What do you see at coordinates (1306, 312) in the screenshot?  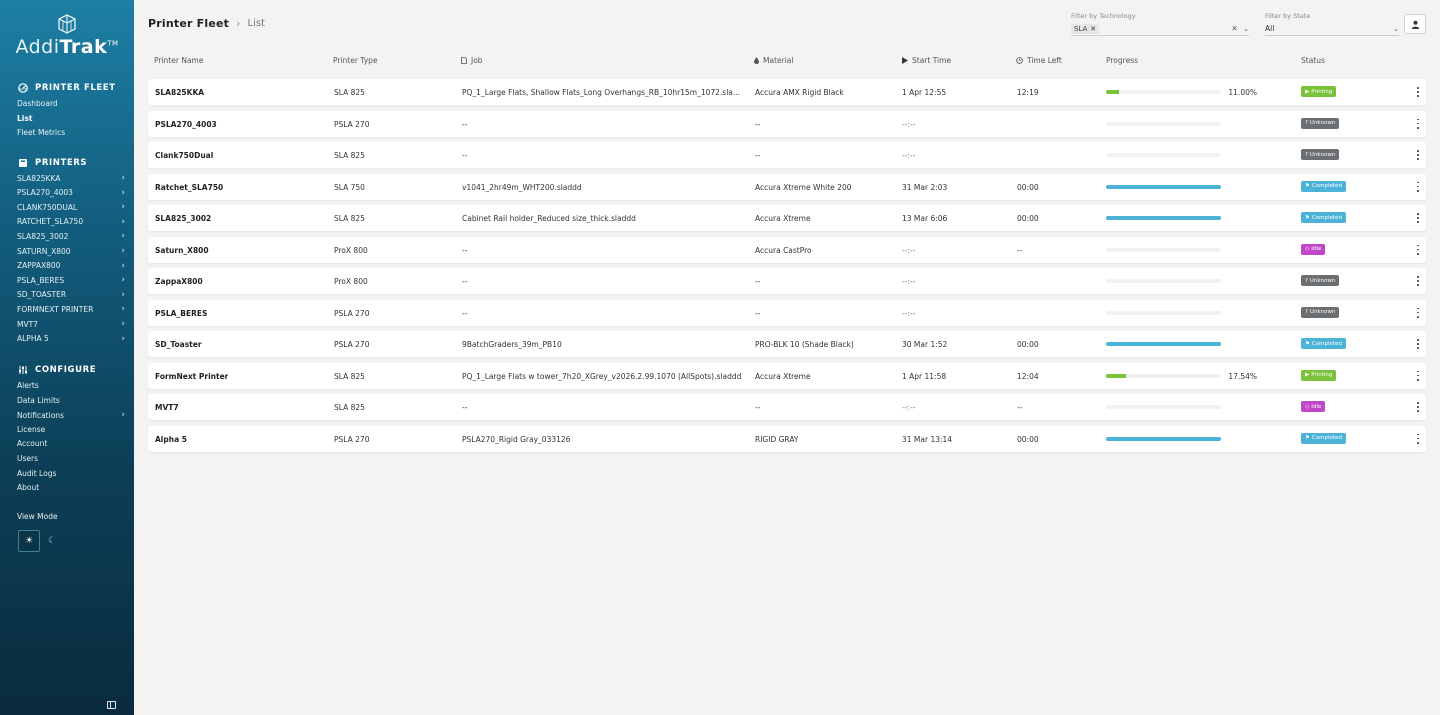 I see `question-circle-icon: ?` at bounding box center [1306, 312].